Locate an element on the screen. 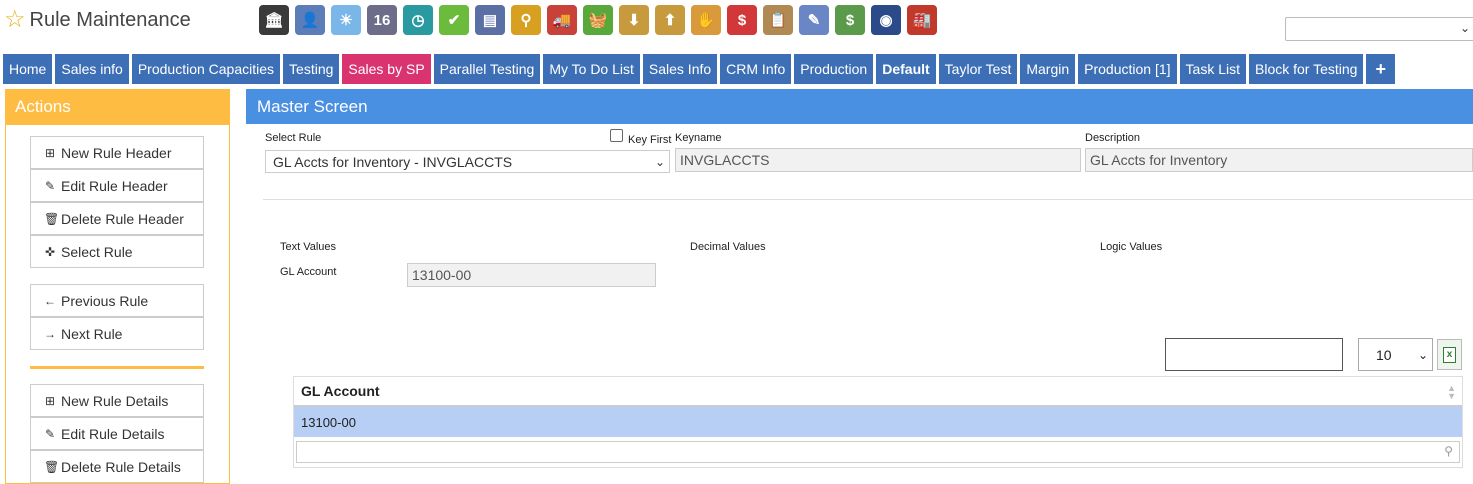 This screenshot has width=1473, height=484. tab-taylor-test: Taylor Test is located at coordinates (978, 69).